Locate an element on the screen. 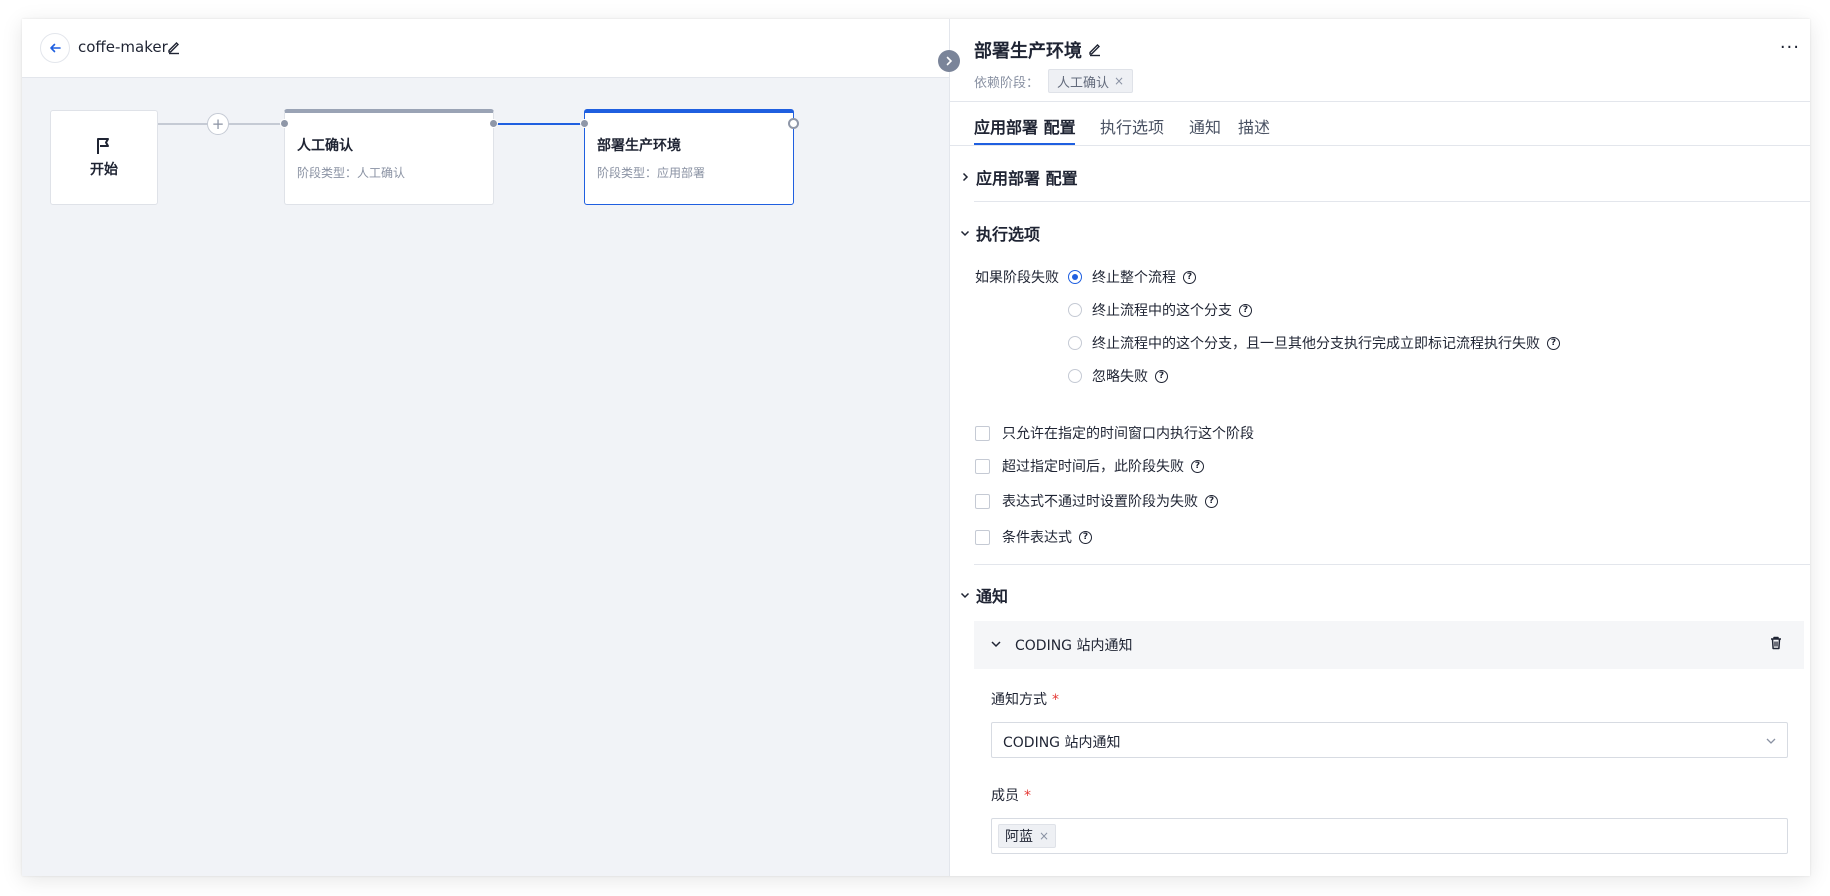 This screenshot has height=896, width=1830. panel-title: 部署生产环境 is located at coordinates (1028, 51).